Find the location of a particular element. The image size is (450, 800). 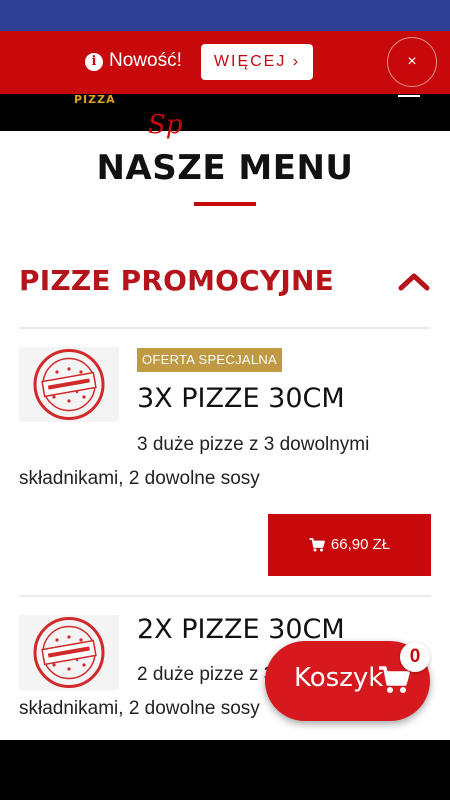

special-offer-badge: OFERTA SPECJALNA is located at coordinates (209, 360).